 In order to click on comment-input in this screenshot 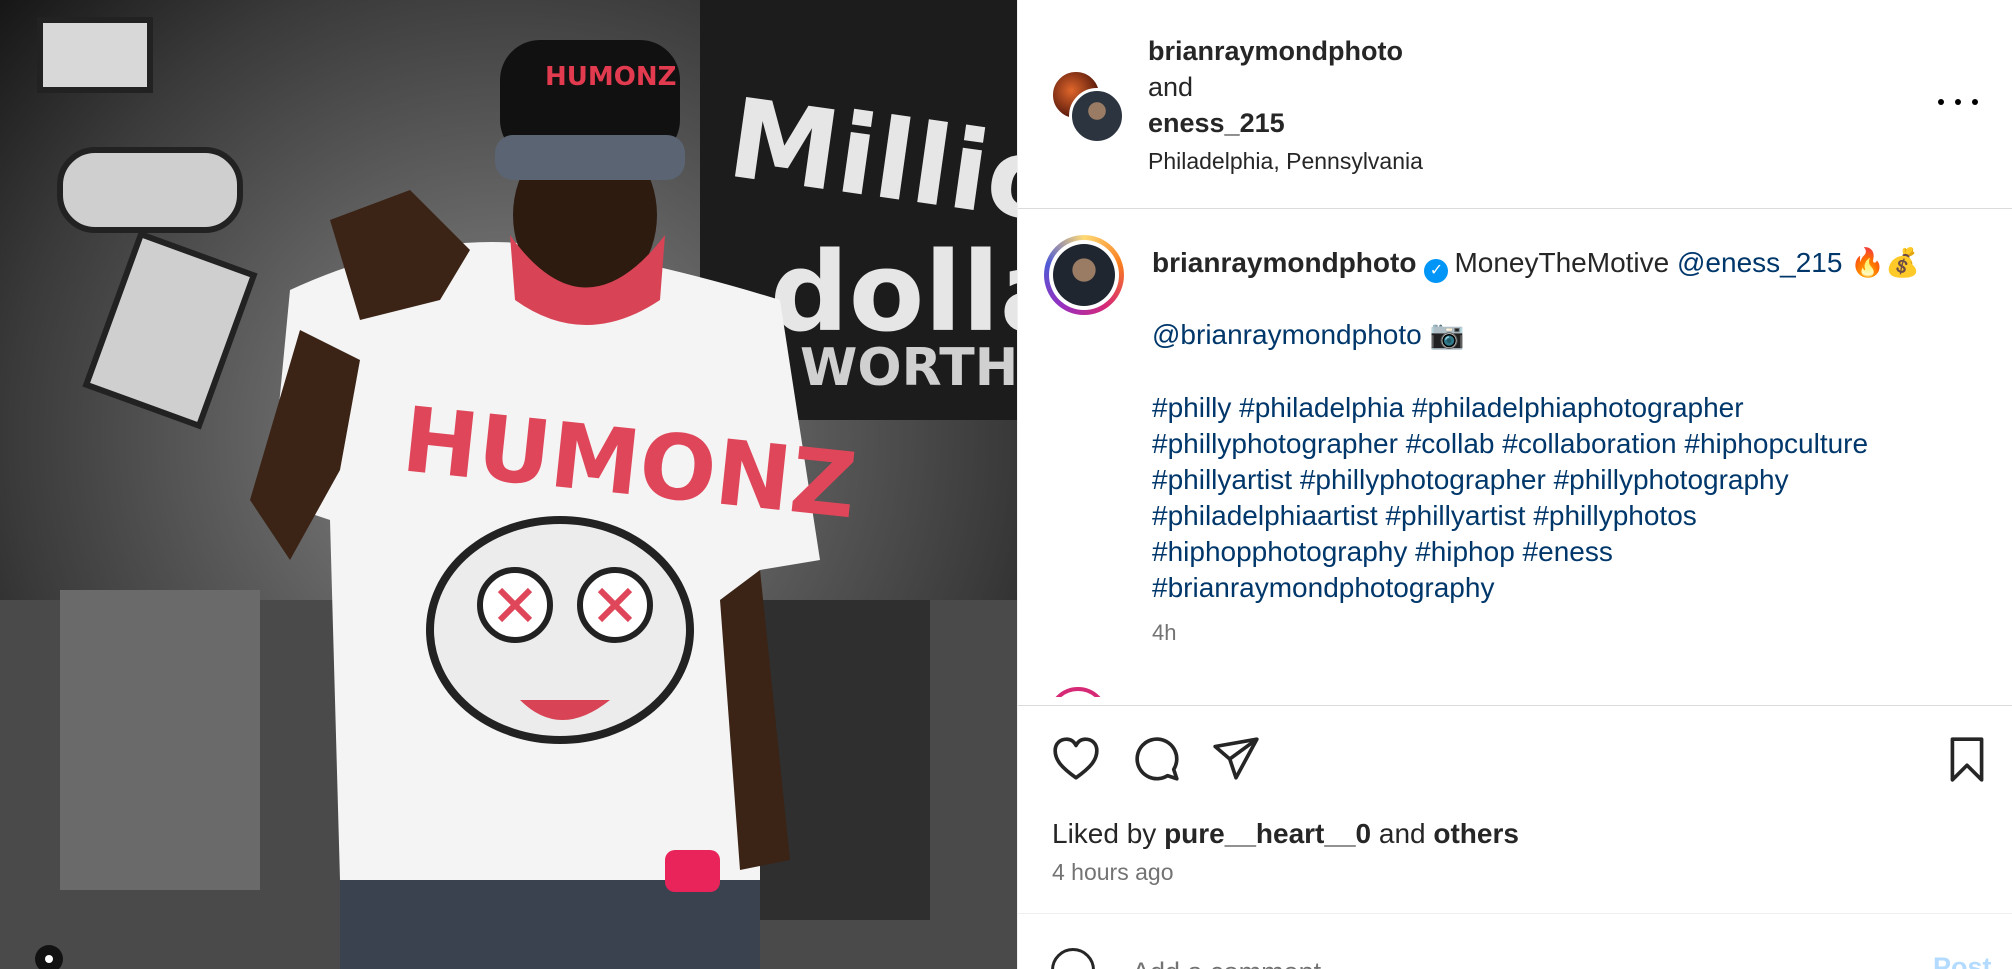, I will do `click(1482, 960)`.